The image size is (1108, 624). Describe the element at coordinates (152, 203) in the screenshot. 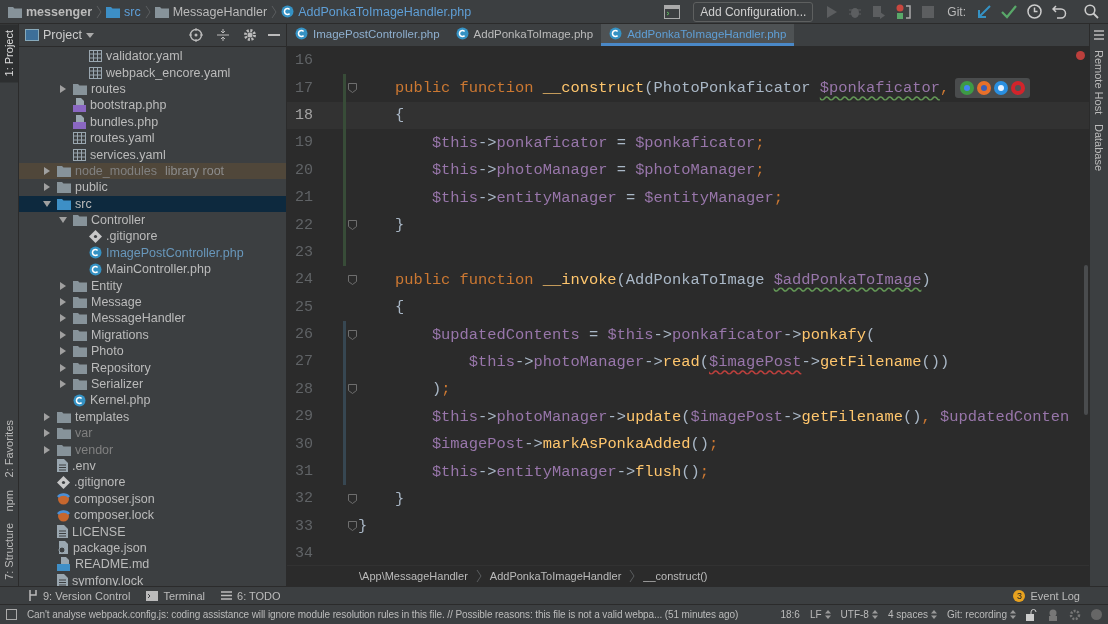

I see `tree-item: src` at that location.